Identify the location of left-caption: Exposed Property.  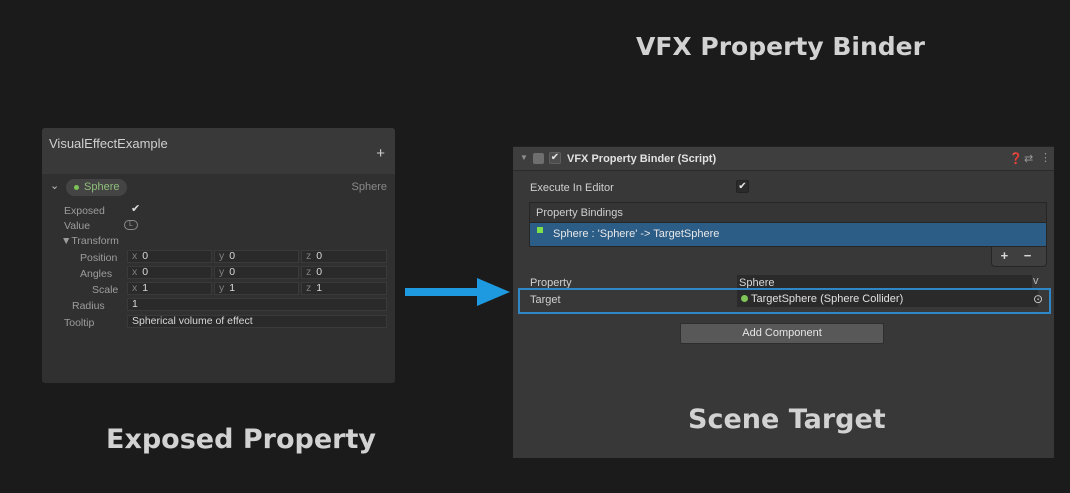
(241, 439).